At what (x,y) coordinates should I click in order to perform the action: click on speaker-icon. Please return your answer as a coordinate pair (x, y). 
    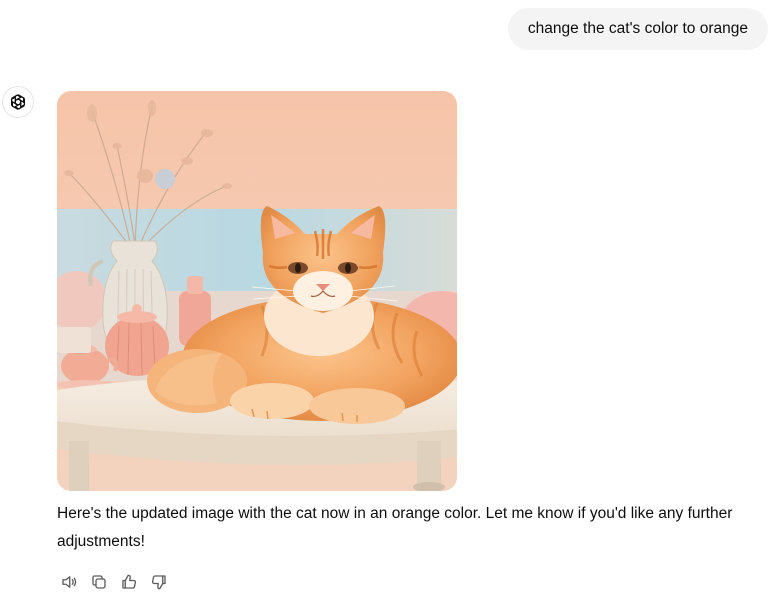
    Looking at the image, I should click on (69, 582).